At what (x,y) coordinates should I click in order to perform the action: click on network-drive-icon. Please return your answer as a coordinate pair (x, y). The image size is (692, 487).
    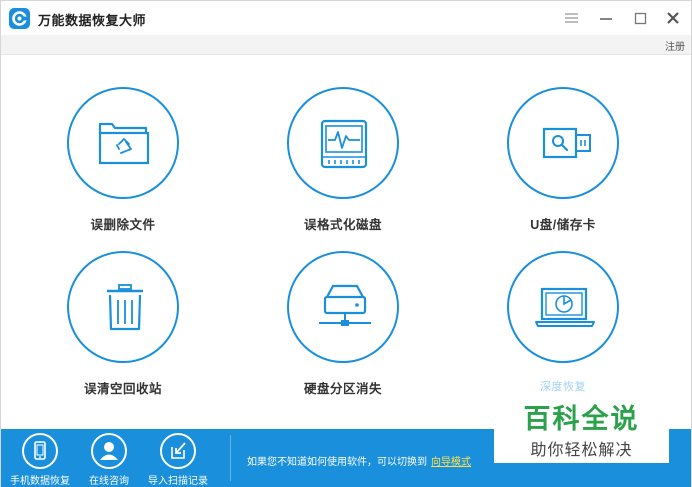
    Looking at the image, I should click on (345, 305).